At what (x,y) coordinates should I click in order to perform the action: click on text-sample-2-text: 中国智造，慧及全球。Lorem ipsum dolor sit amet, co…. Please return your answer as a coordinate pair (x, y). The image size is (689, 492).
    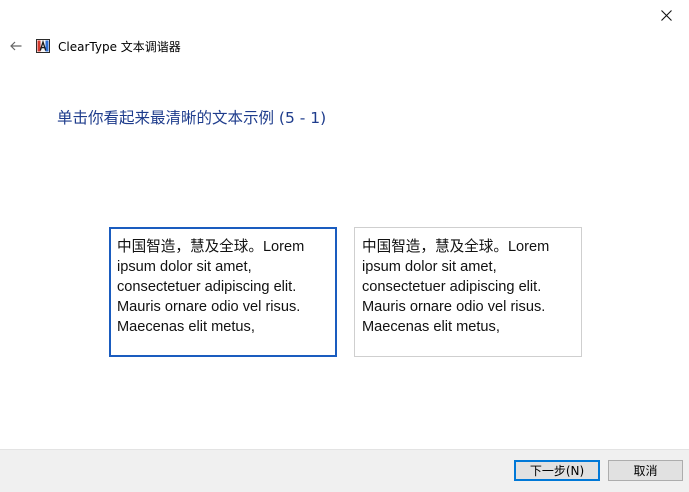
    Looking at the image, I should click on (456, 287).